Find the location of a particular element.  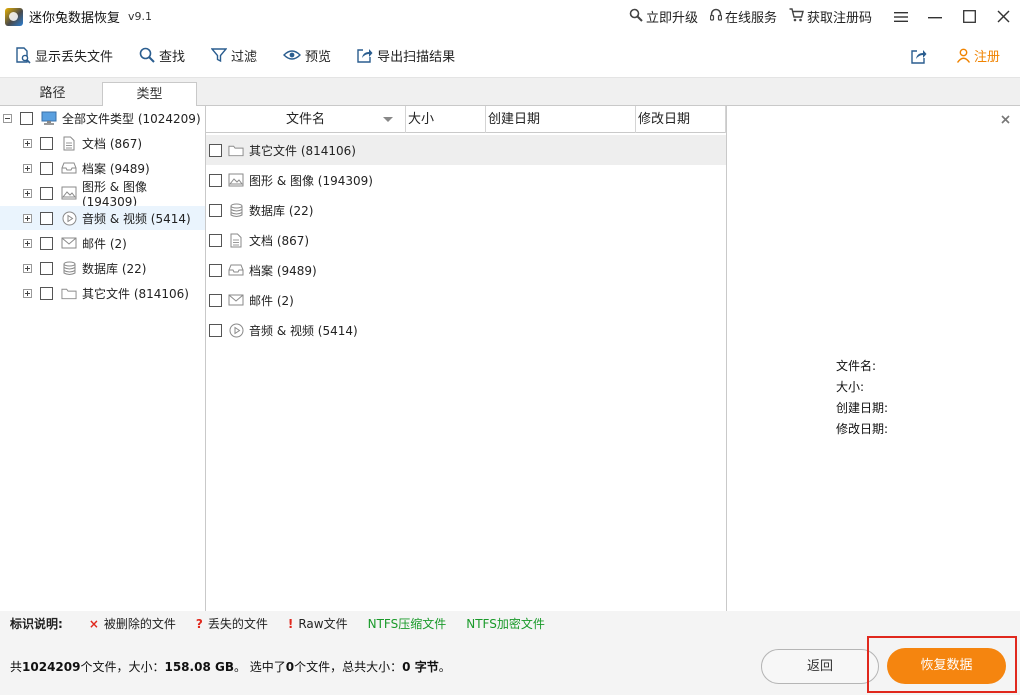

file-row: 文档 (867) is located at coordinates (466, 240).